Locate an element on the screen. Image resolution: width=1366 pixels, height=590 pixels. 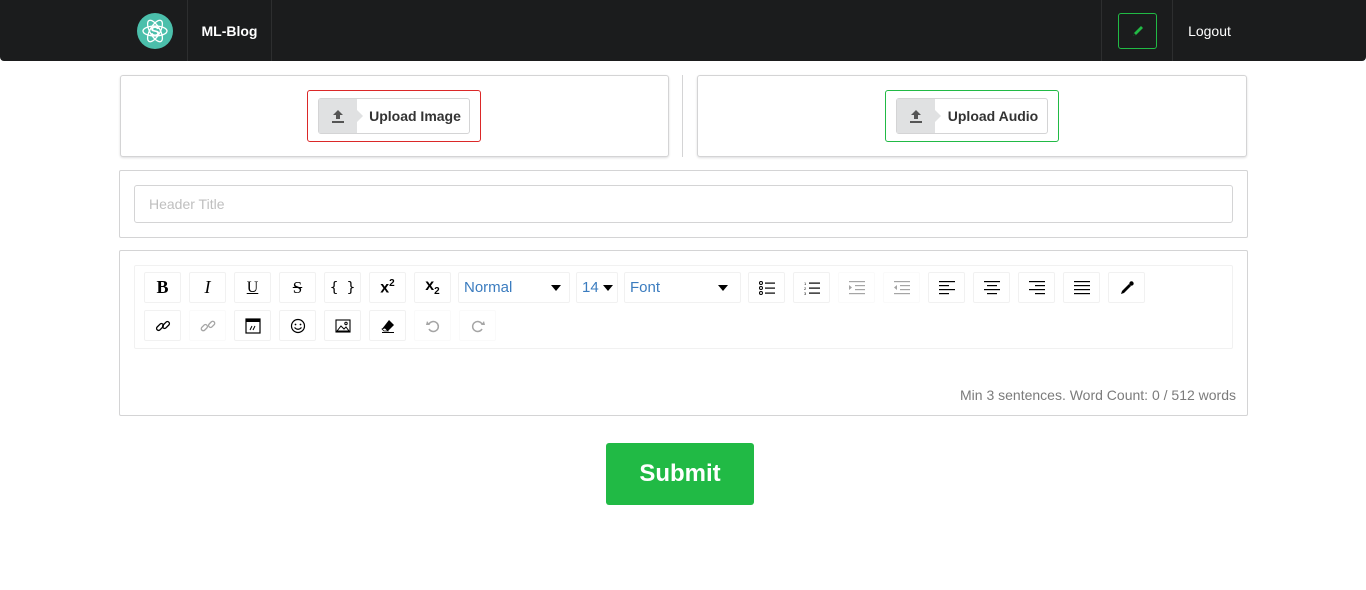
redo-button is located at coordinates (477, 325).